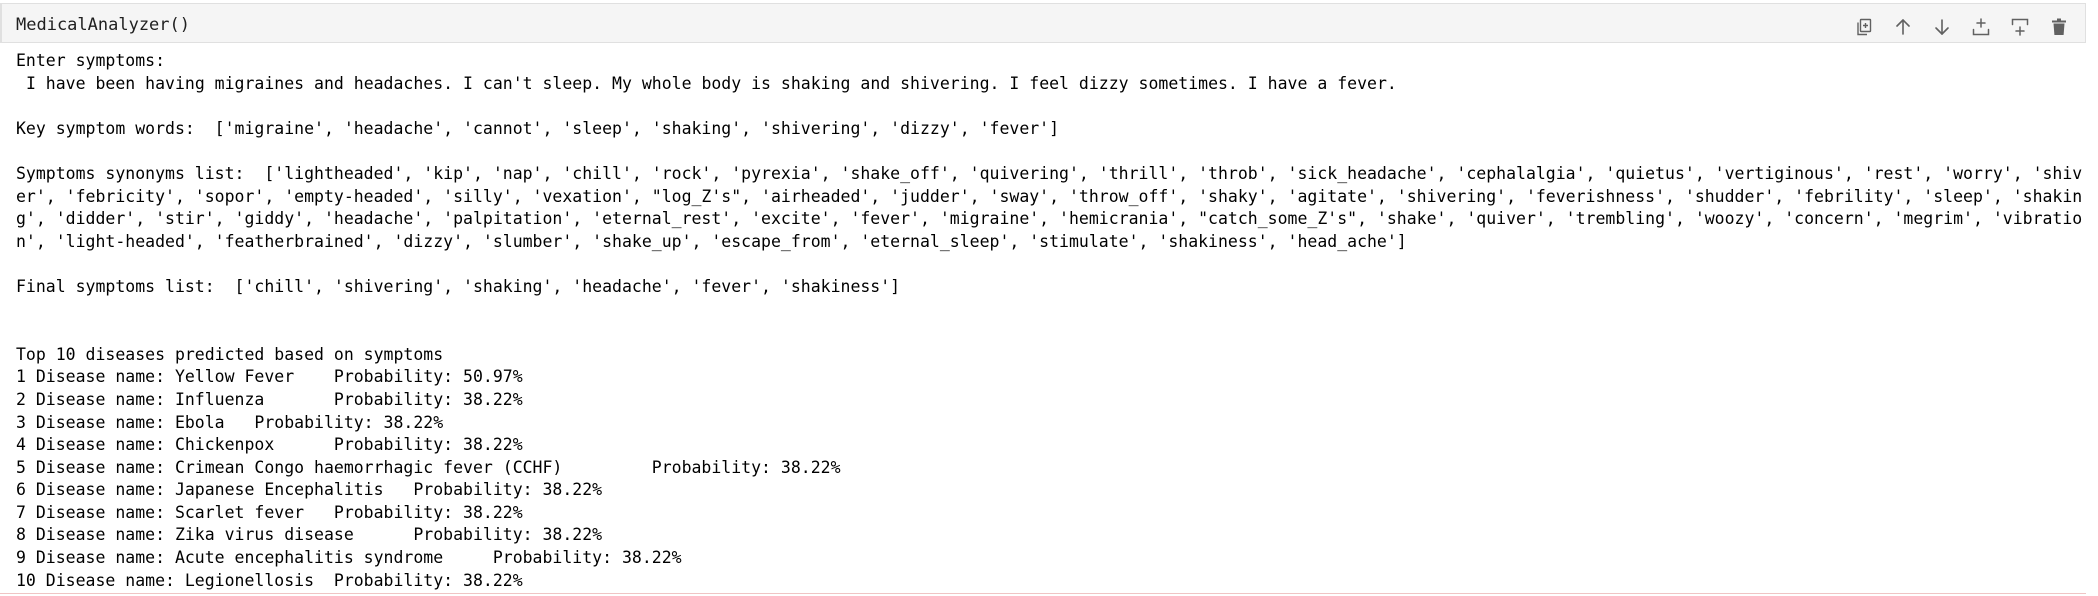 The height and width of the screenshot is (596, 2098). I want to click on code-editor: MedicalAnalyzer(), so click(103, 25).